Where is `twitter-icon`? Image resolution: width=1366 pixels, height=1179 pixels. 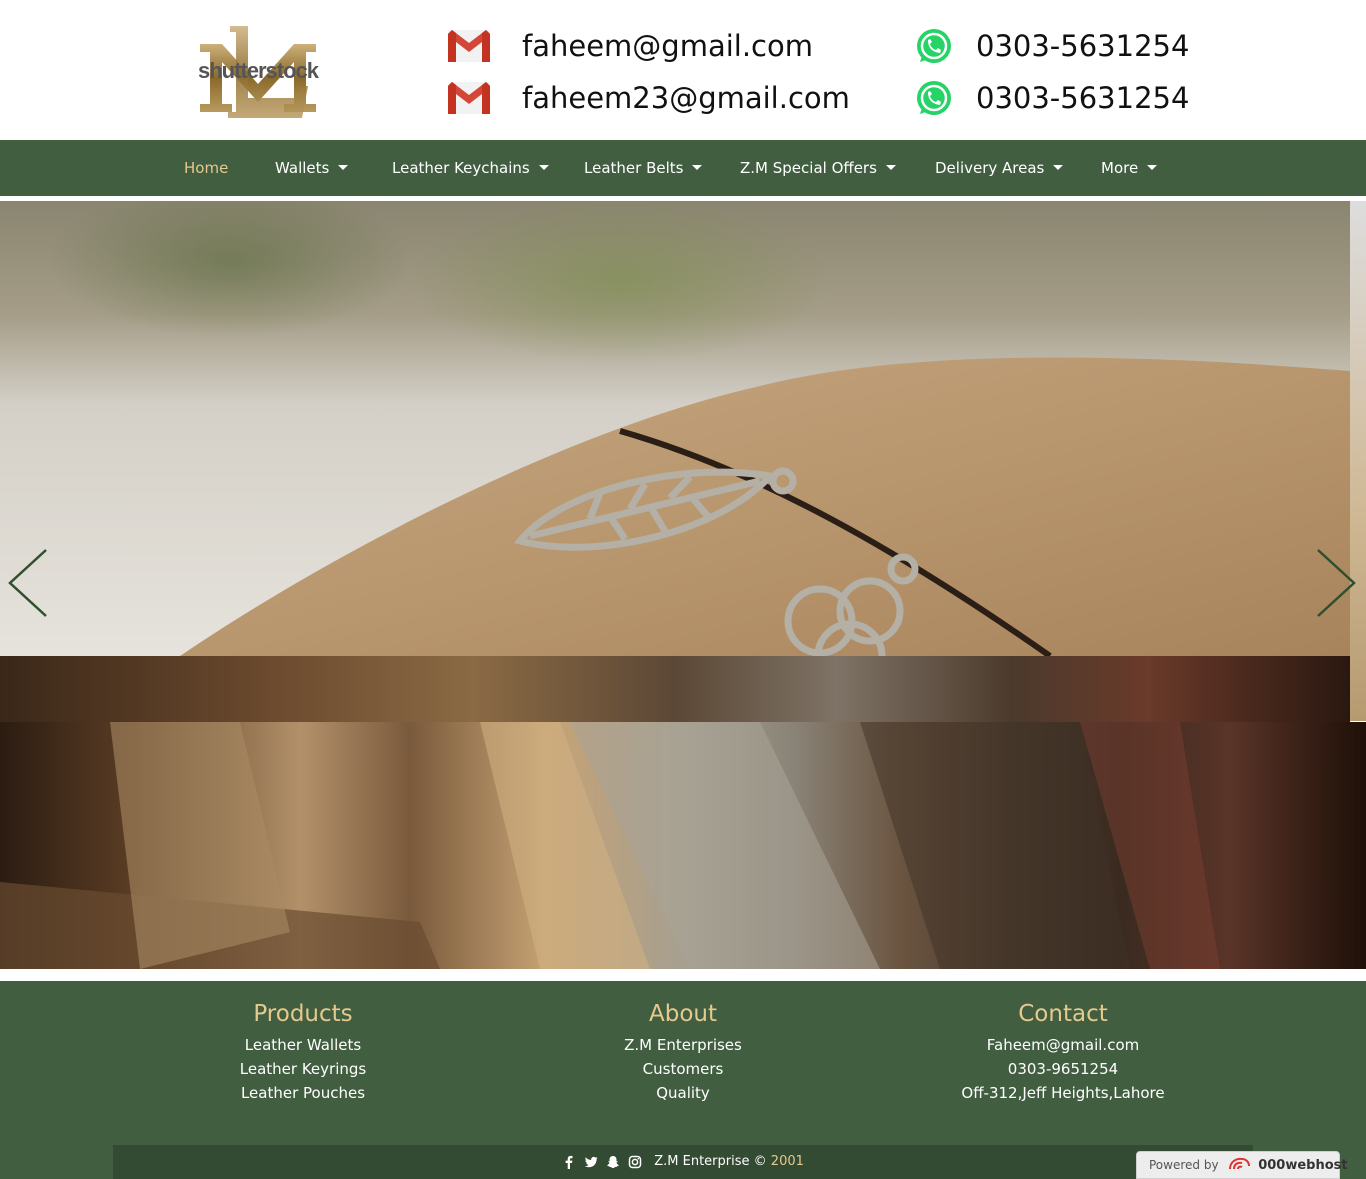
twitter-icon is located at coordinates (591, 1162).